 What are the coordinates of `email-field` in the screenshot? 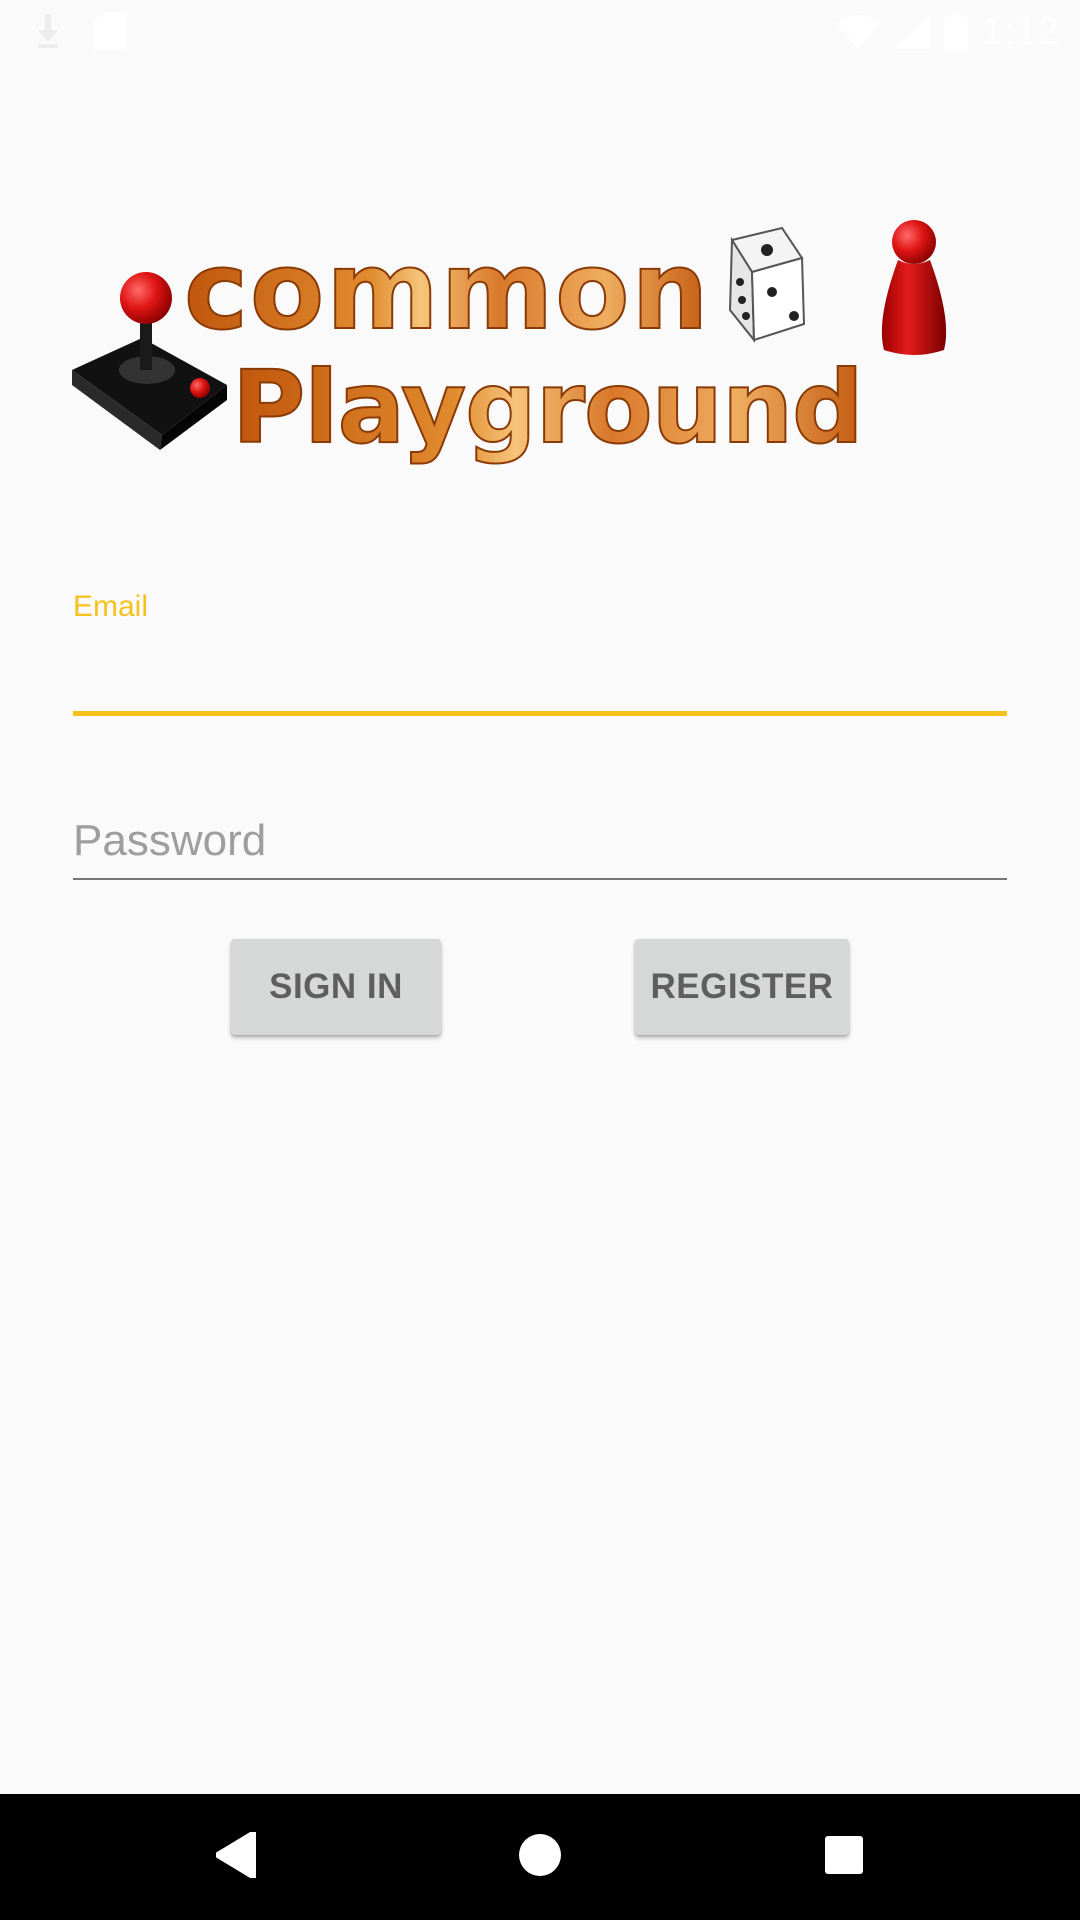 It's located at (540, 658).